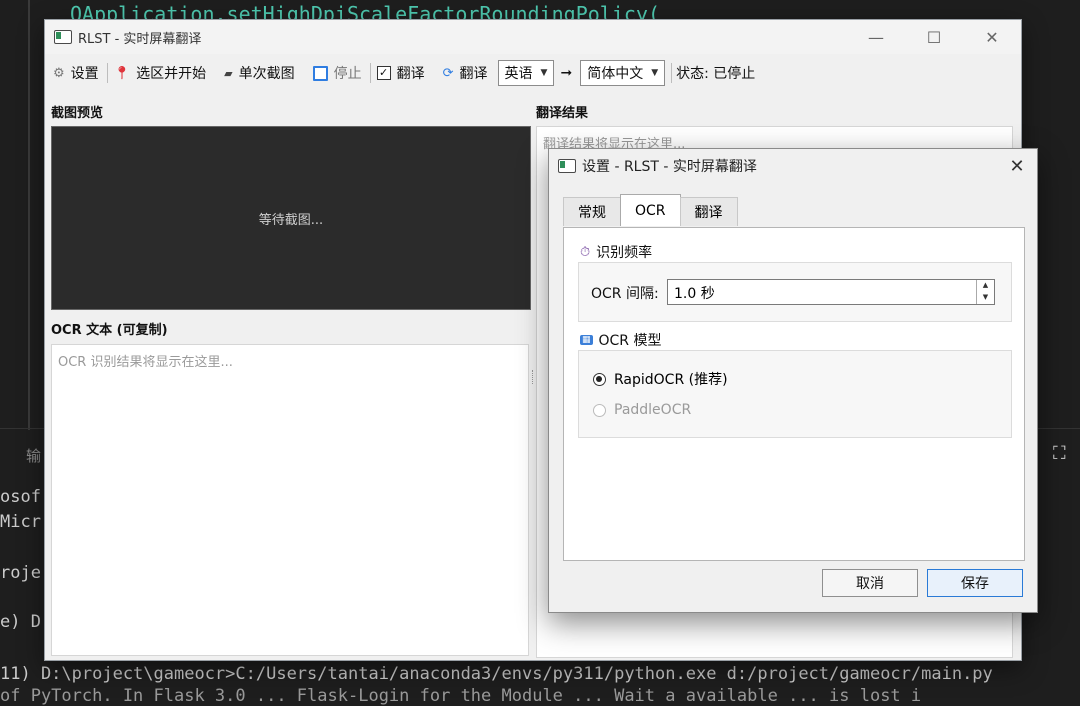 The height and width of the screenshot is (706, 1080). Describe the element at coordinates (1059, 453) in the screenshot. I see `maximize-panel-icon: ⛶` at that location.